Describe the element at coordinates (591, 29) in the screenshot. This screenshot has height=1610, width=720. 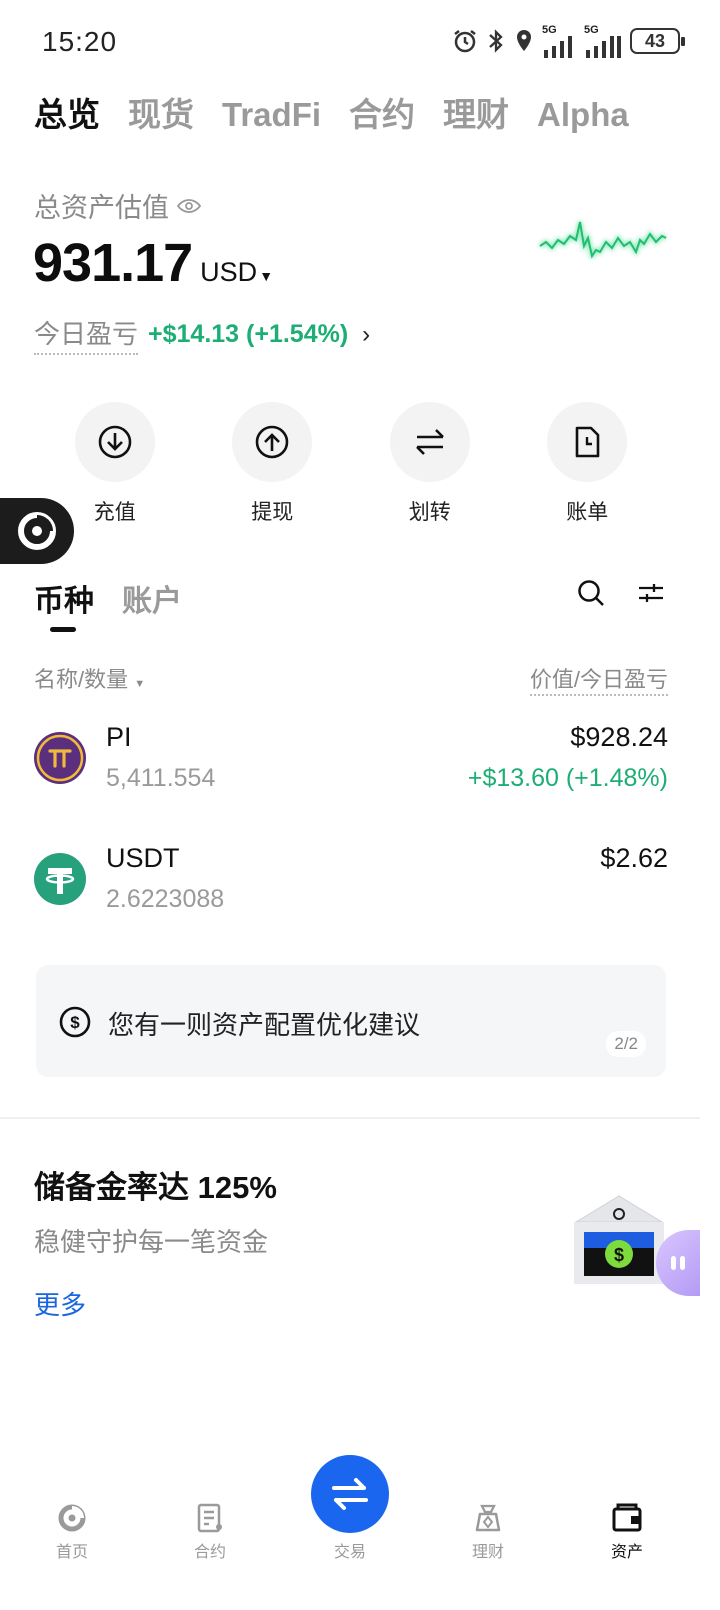
I see `network-label-2: 5G` at that location.